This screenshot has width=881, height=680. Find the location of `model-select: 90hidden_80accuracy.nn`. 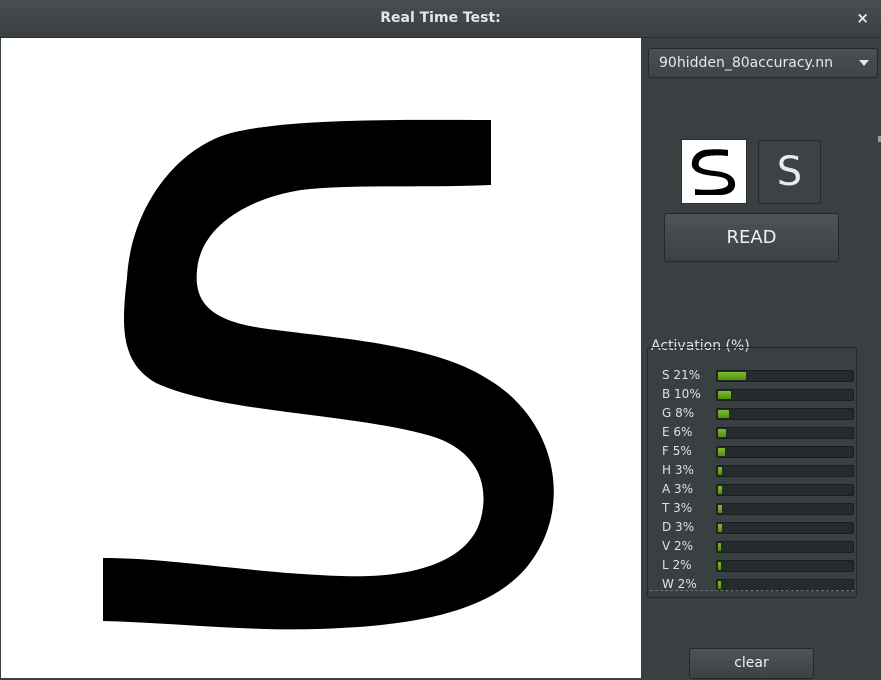

model-select: 90hidden_80accuracy.nn is located at coordinates (763, 63).